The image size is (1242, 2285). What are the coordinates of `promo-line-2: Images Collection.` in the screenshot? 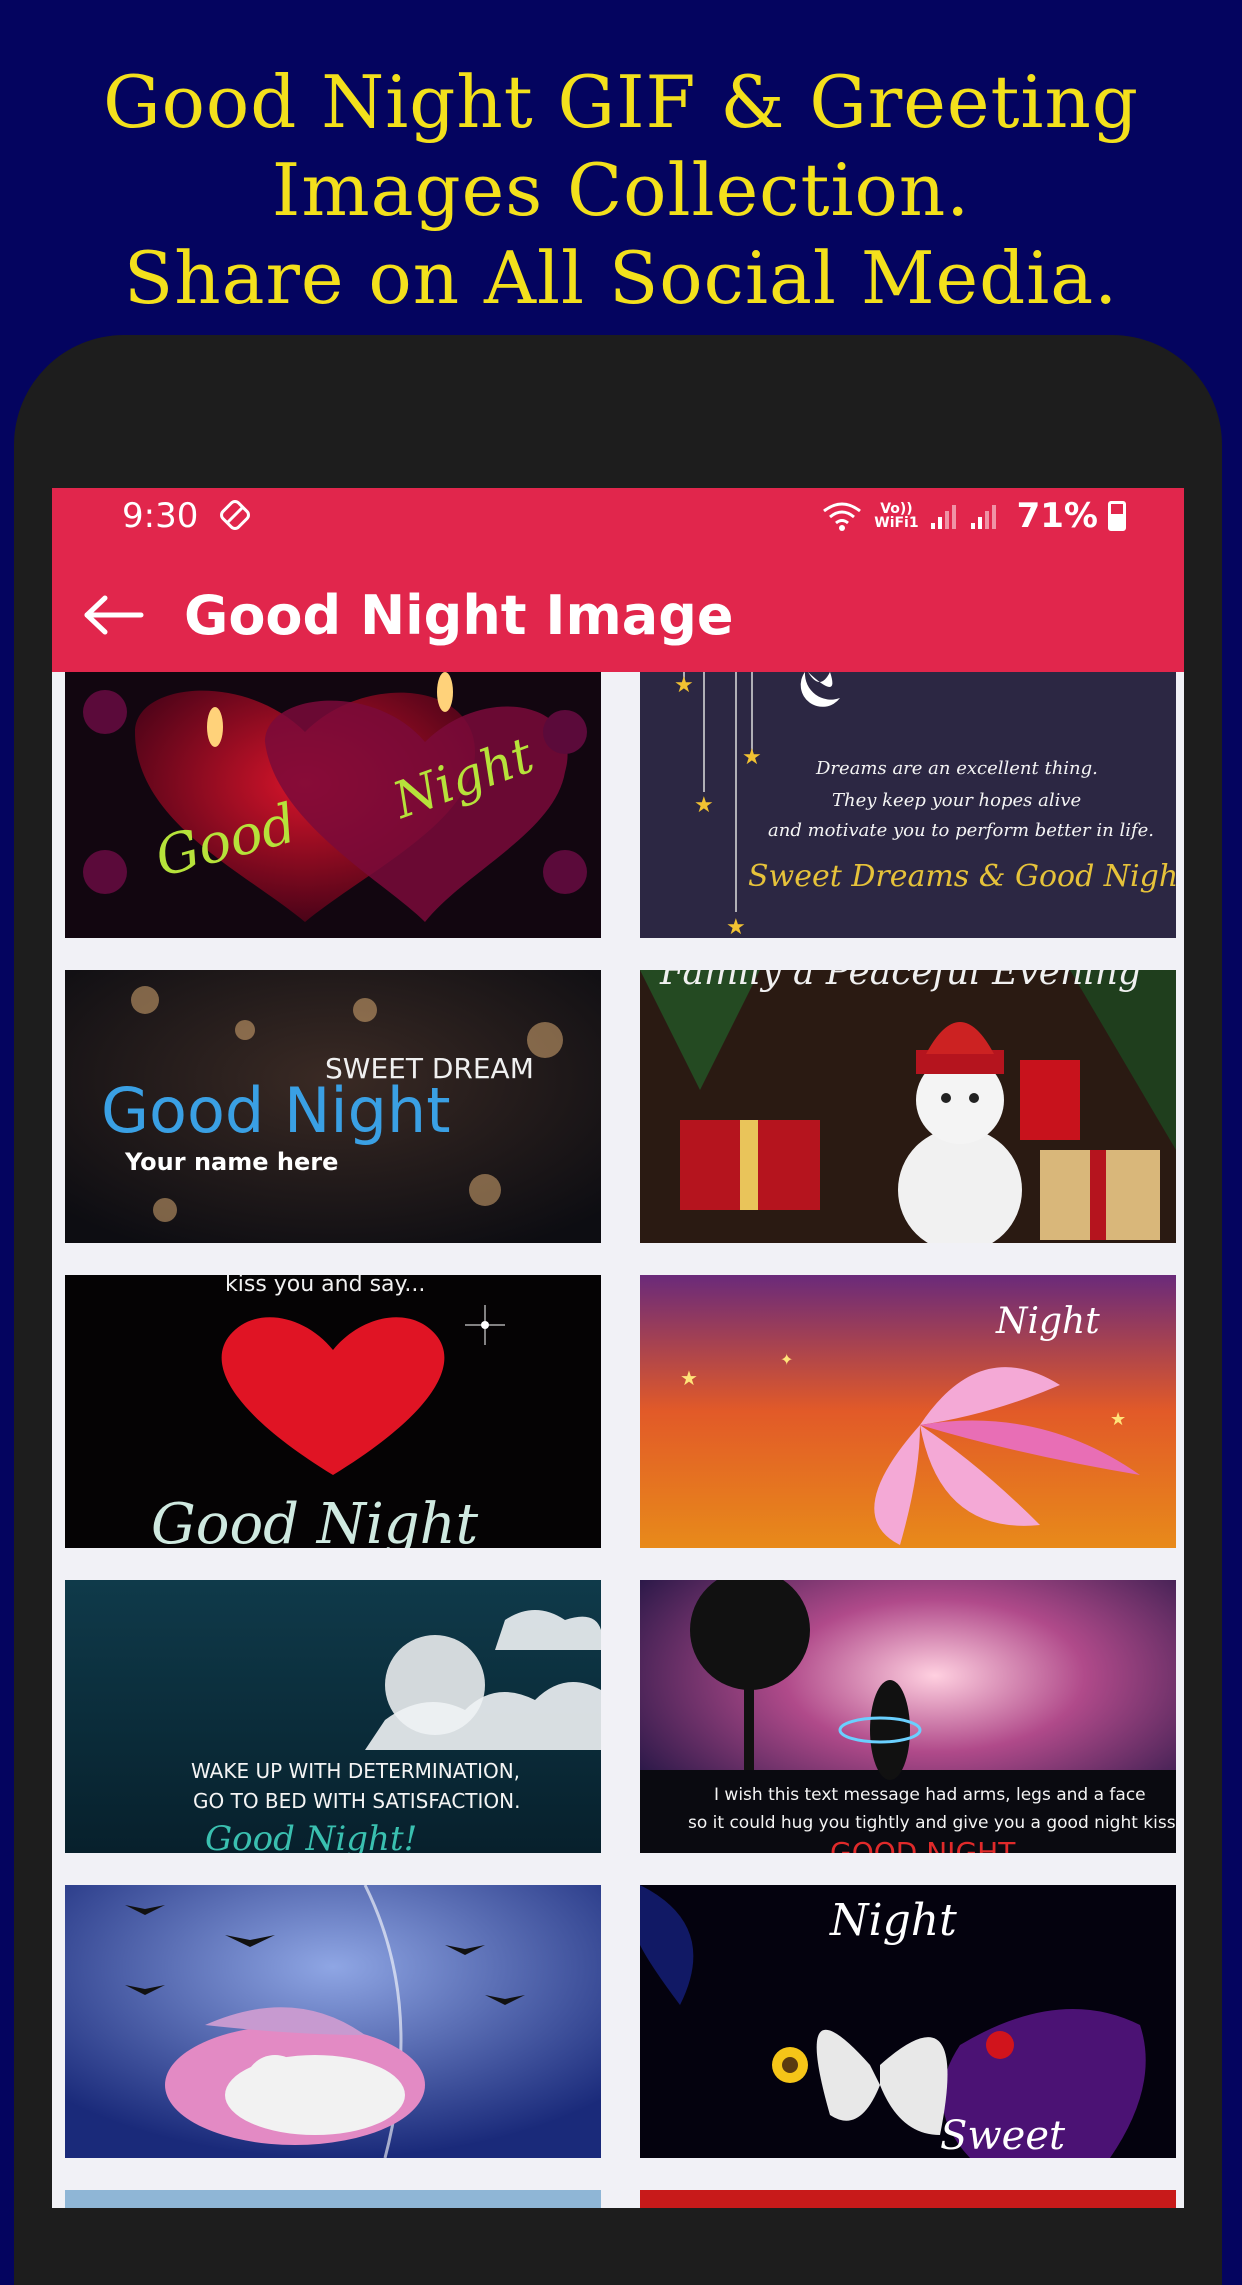 It's located at (621, 190).